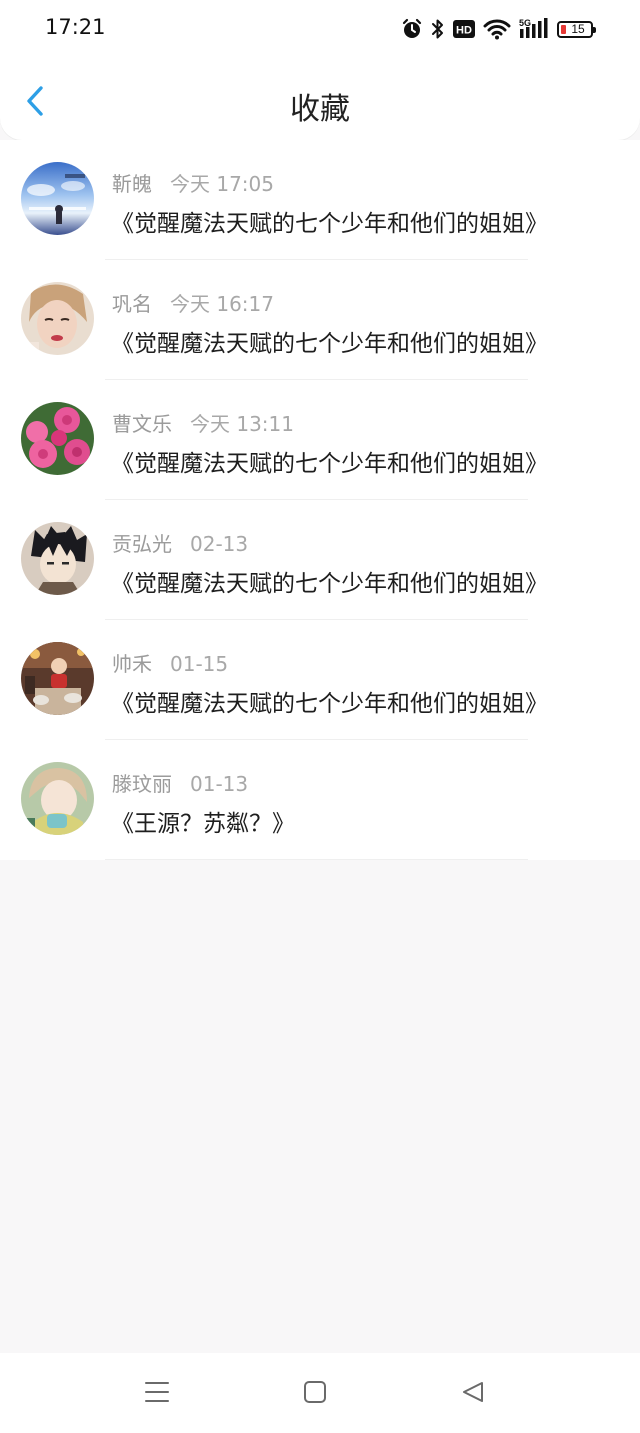  I want to click on svg-text: HD, so click(464, 31).